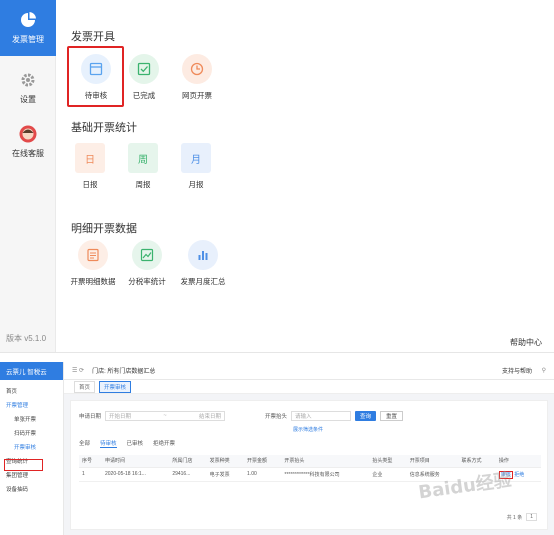 The image size is (554, 535). I want to click on image-chart-icon, so click(147, 255).